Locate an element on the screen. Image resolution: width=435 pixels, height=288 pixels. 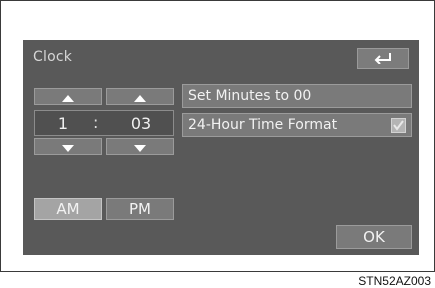
back-button is located at coordinates (383, 58).